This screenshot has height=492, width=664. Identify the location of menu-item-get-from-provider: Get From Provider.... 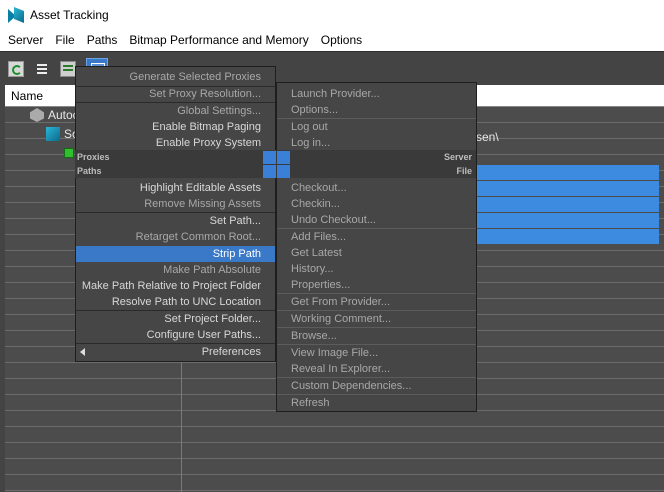
(383, 302).